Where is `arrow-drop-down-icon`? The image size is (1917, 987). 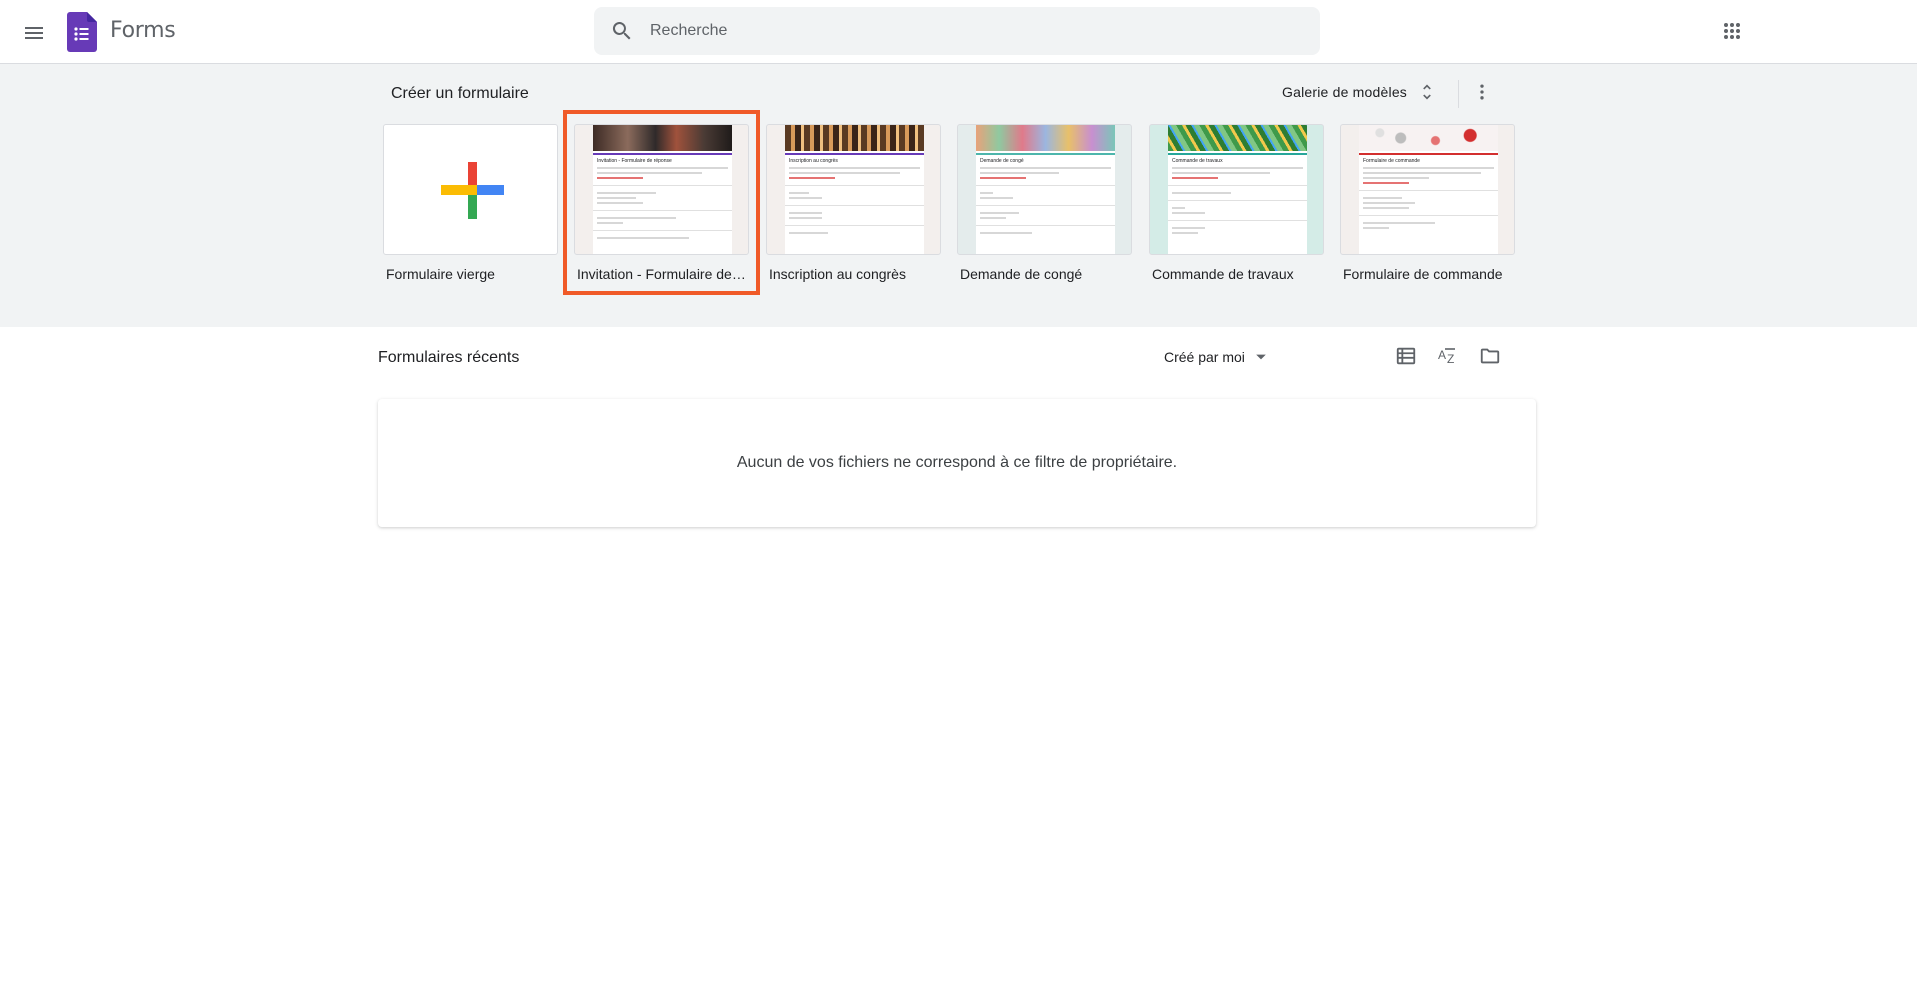
arrow-drop-down-icon is located at coordinates (1261, 357).